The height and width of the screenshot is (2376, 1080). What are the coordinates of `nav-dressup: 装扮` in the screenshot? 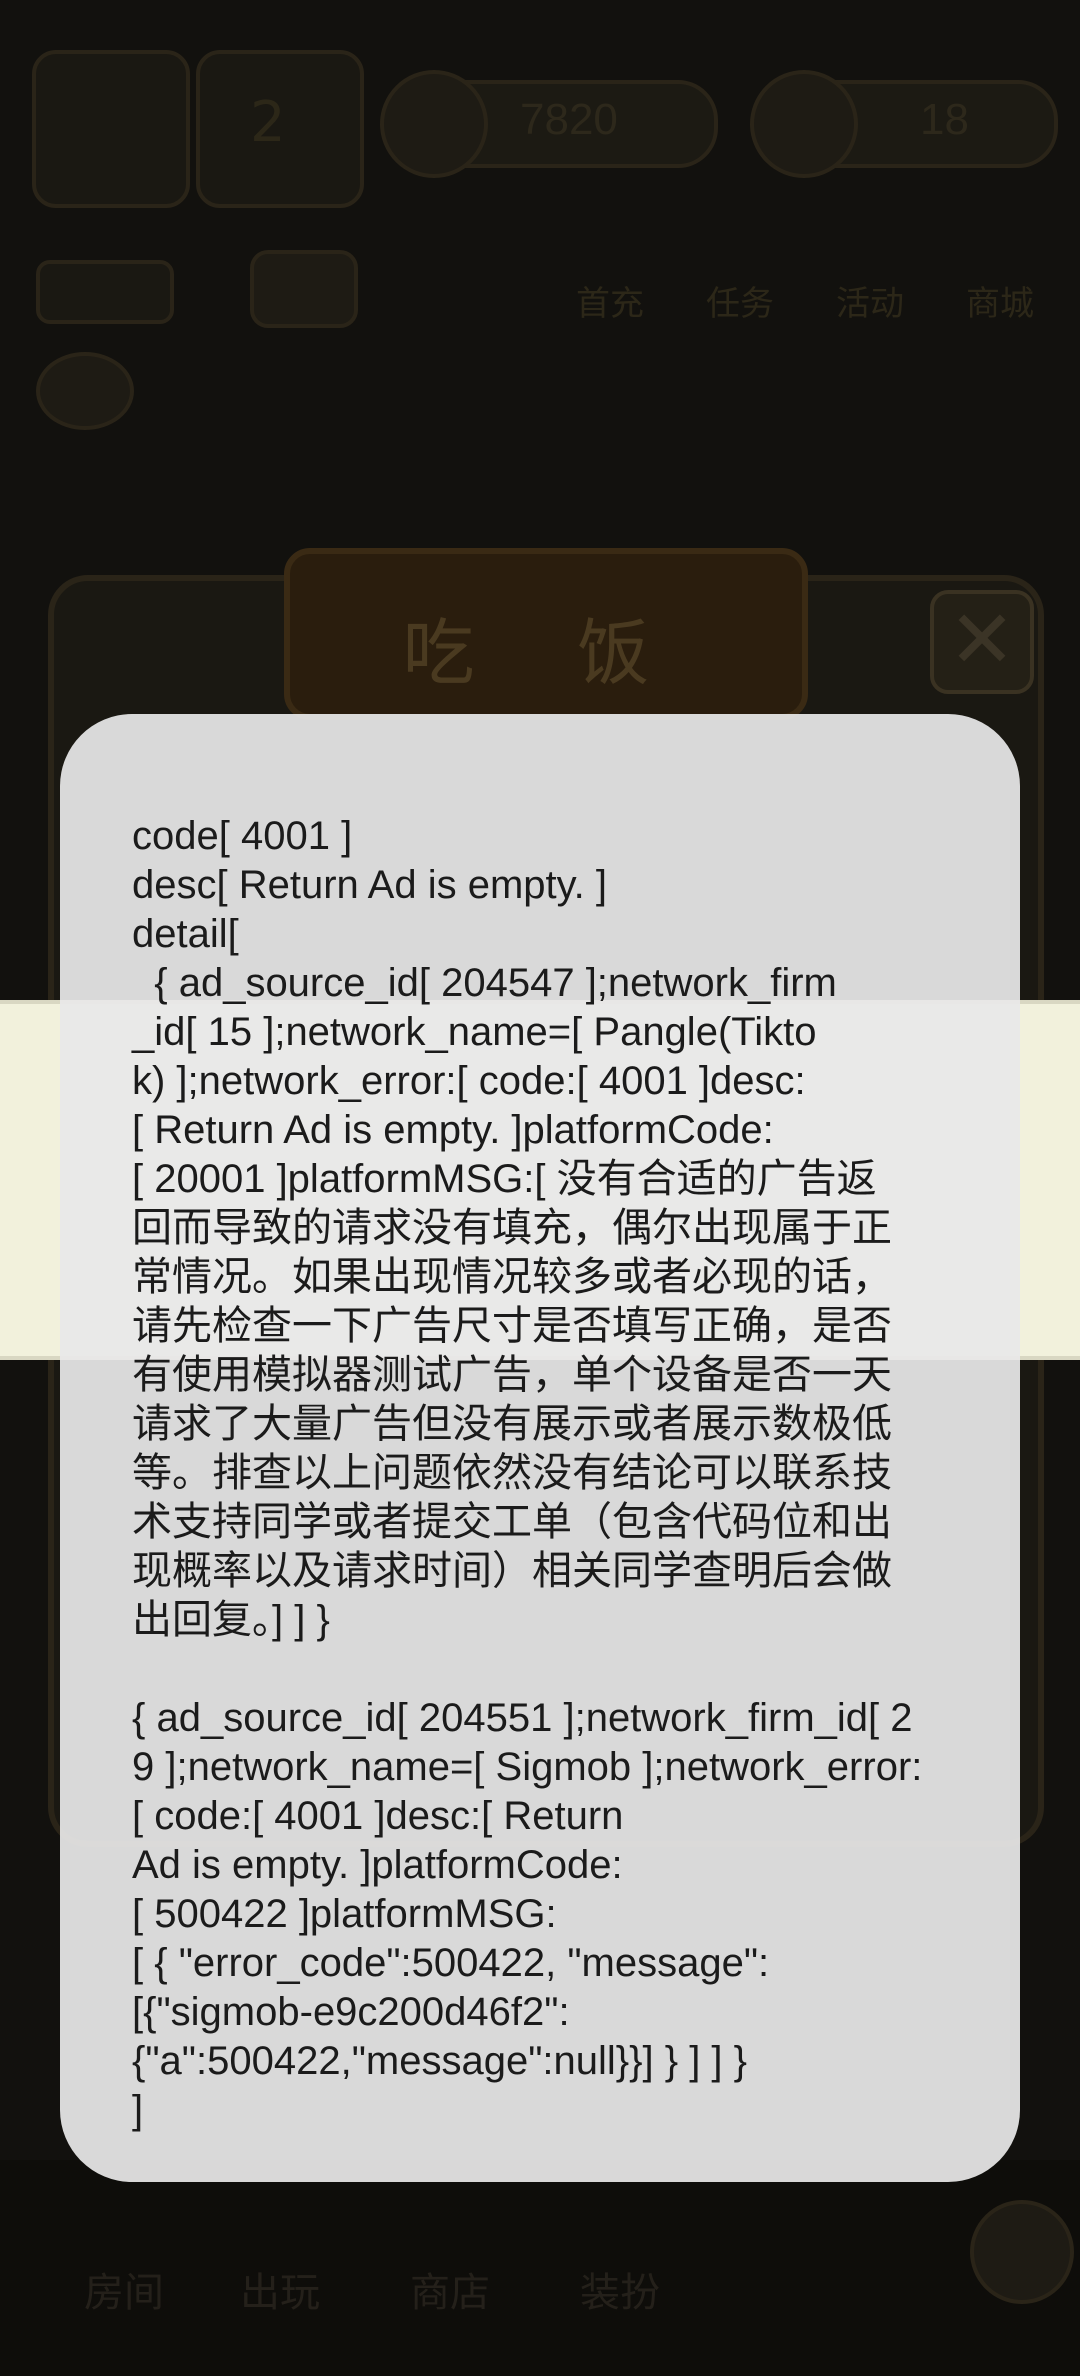 It's located at (620, 2289).